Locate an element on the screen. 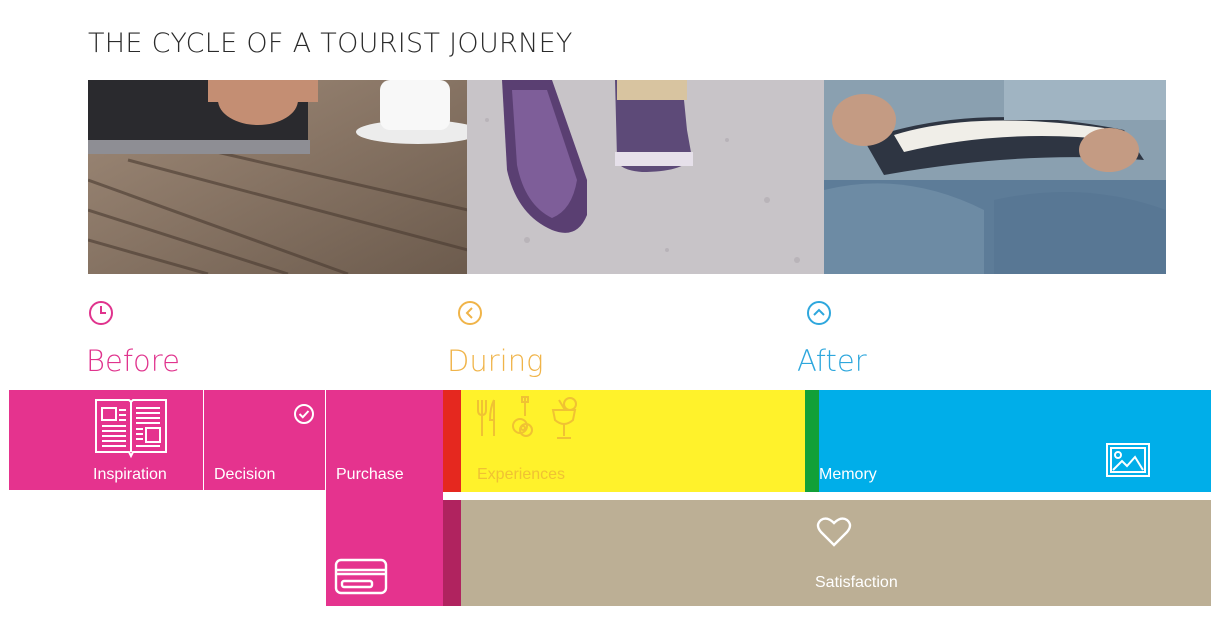 Image resolution: width=1211 pixels, height=628 pixels. page-title: THE CYCLE OF A TOURIST JOURNEY is located at coordinates (330, 43).